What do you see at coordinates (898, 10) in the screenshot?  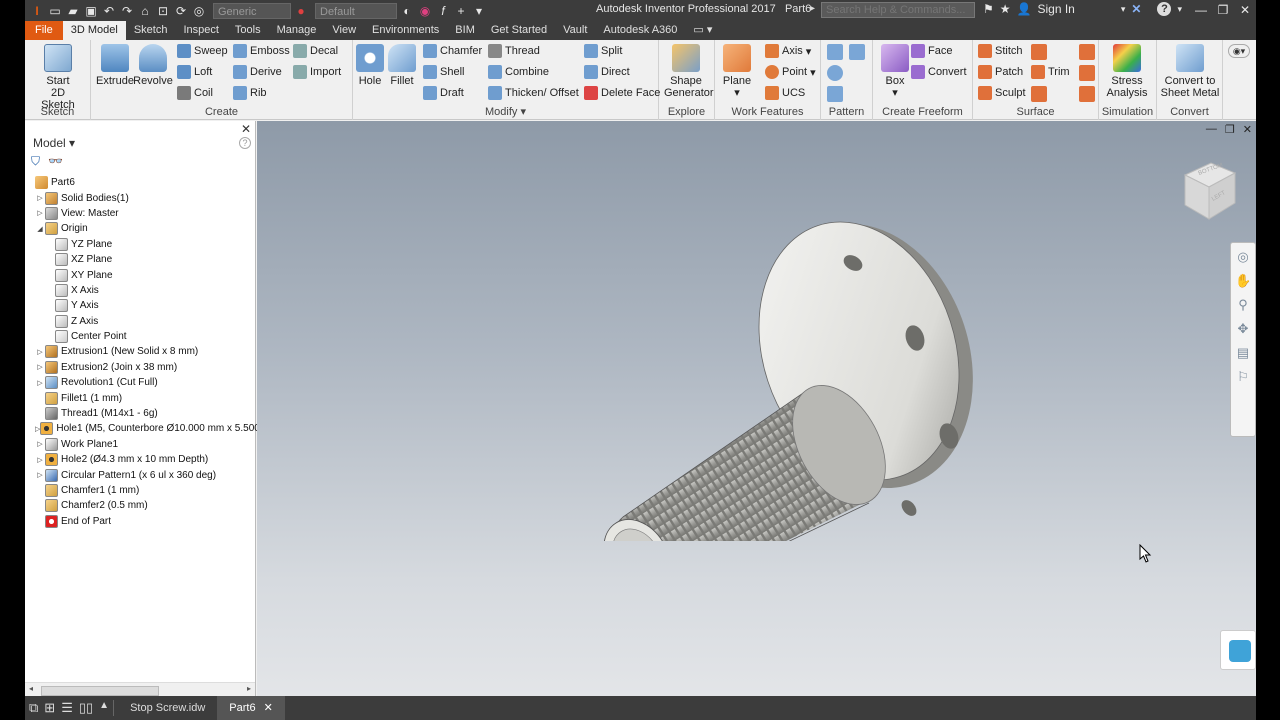 I see `help-search-input` at bounding box center [898, 10].